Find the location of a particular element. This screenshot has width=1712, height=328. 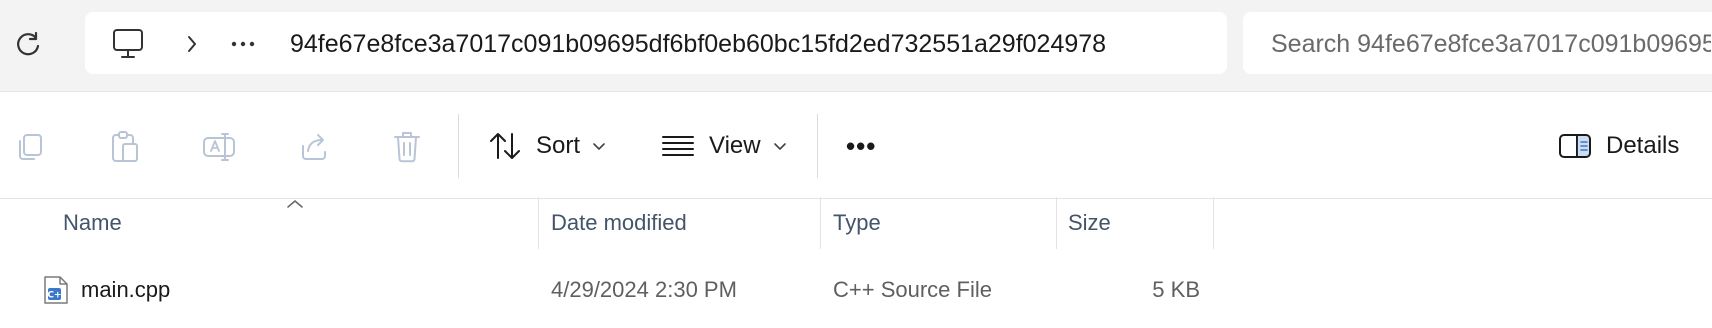

paste-button is located at coordinates (125, 147).